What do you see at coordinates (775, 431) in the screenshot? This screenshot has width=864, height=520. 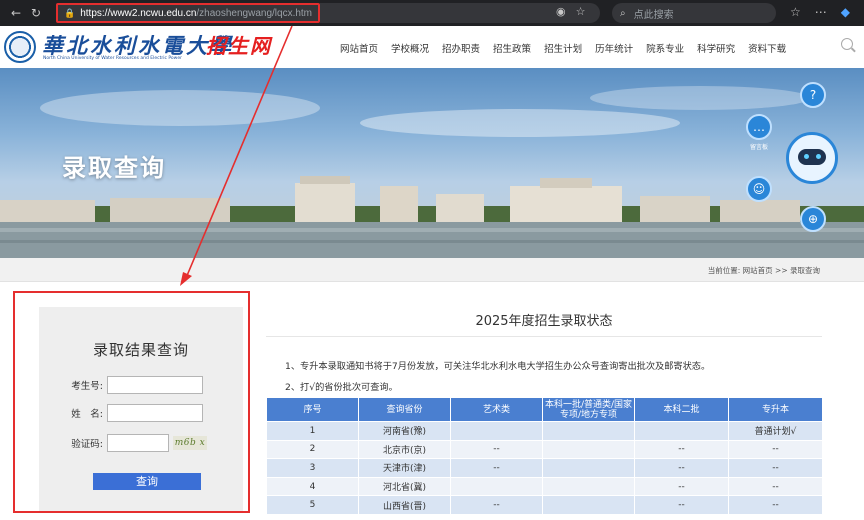 I see `cell-upgrade: 普通计划√` at bounding box center [775, 431].